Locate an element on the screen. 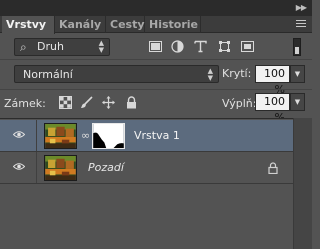 This screenshot has height=249, width=320. fill-dropdown-arrow-icon: ▼ is located at coordinates (297, 102).